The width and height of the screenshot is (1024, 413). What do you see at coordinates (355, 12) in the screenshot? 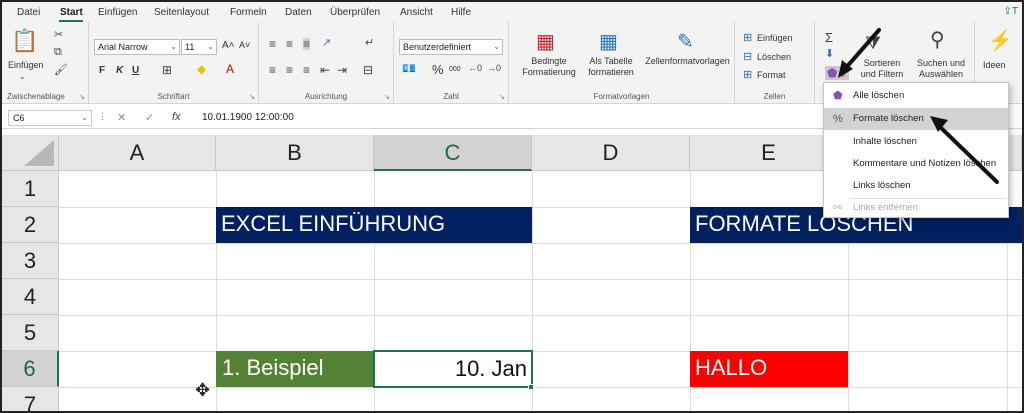
I see `tab-ueberpruefen: Überprüfen` at bounding box center [355, 12].